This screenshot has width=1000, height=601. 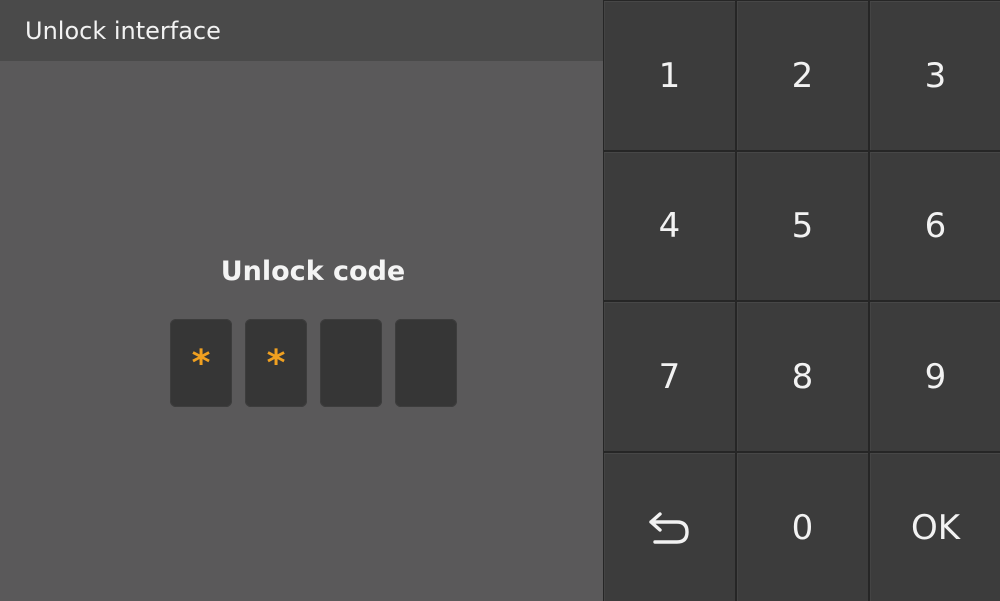 I want to click on key-label: 4, so click(x=669, y=226).